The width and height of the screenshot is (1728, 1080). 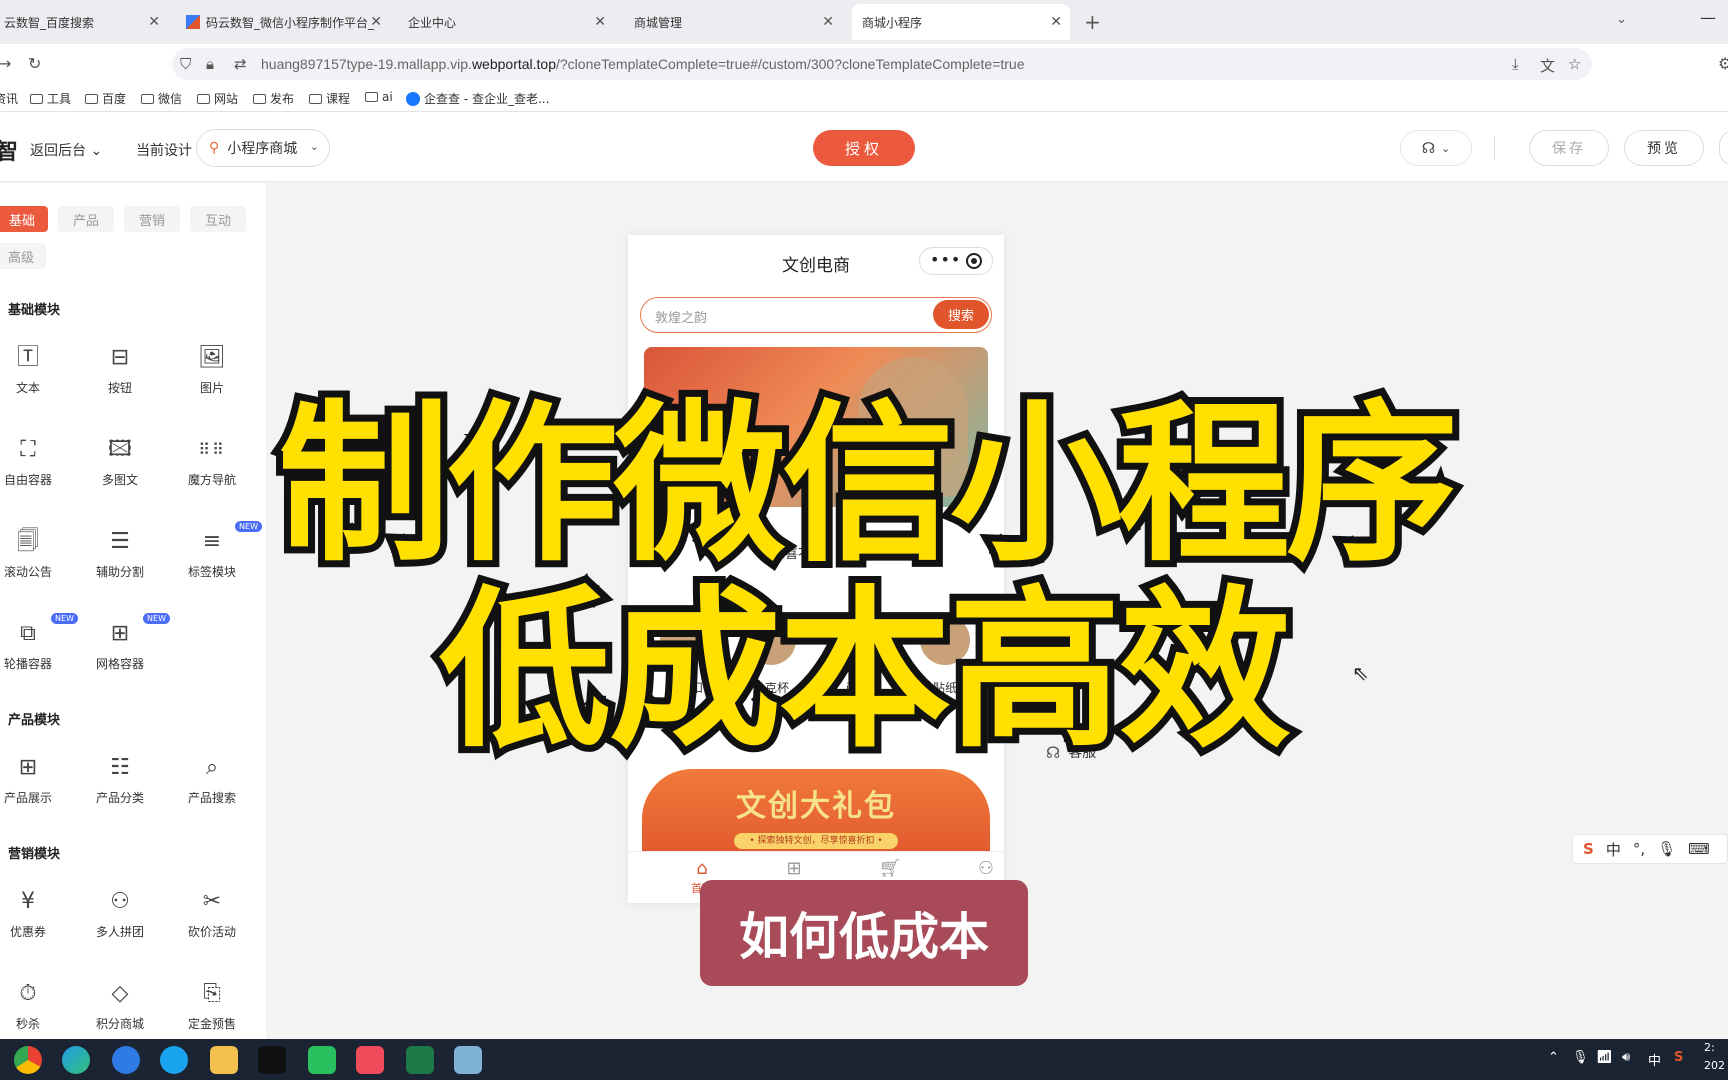 What do you see at coordinates (34, 310) in the screenshot?
I see `section-title: 基础模块` at bounding box center [34, 310].